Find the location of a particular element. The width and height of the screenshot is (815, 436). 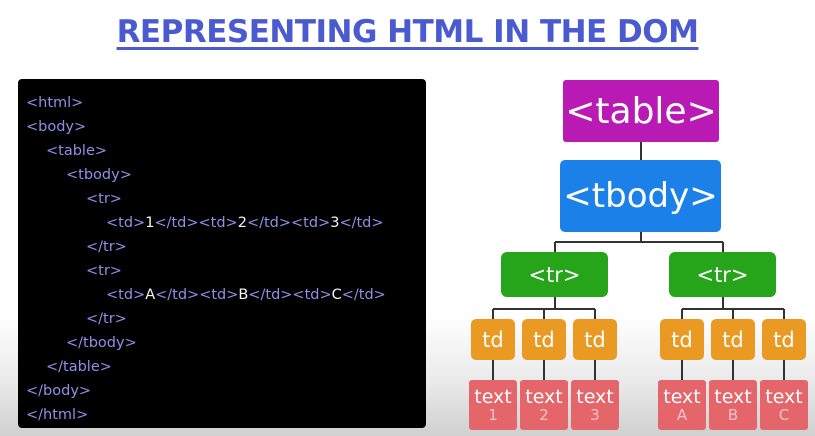

node-text-2: text 2 is located at coordinates (544, 405).